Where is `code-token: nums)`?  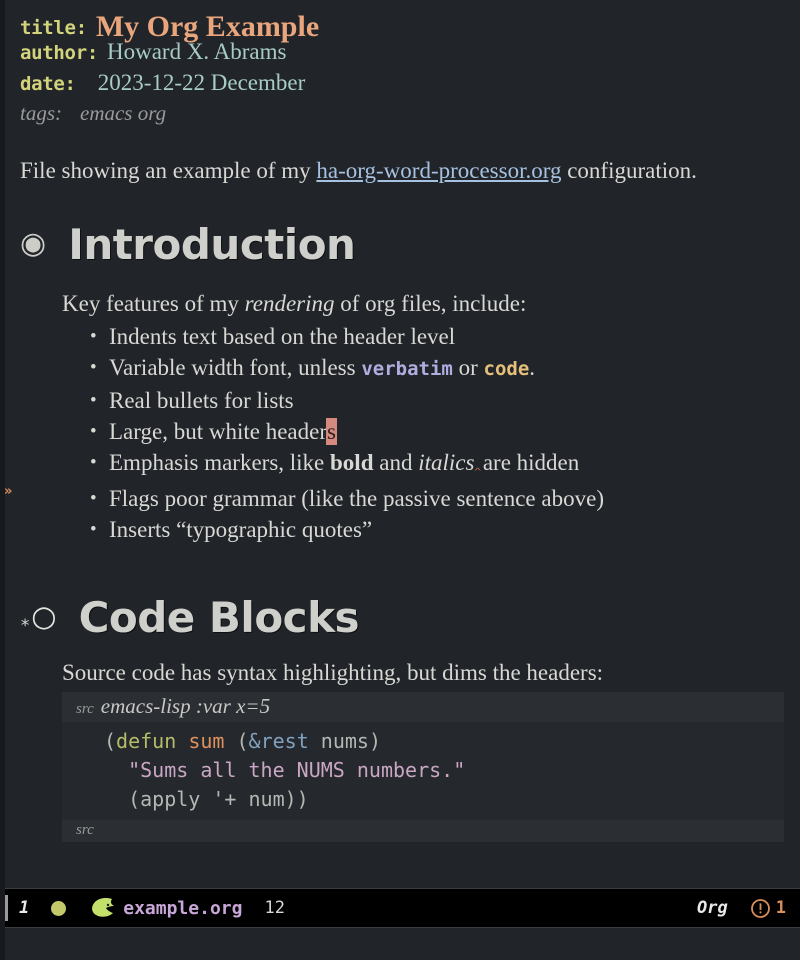 code-token: nums) is located at coordinates (344, 741).